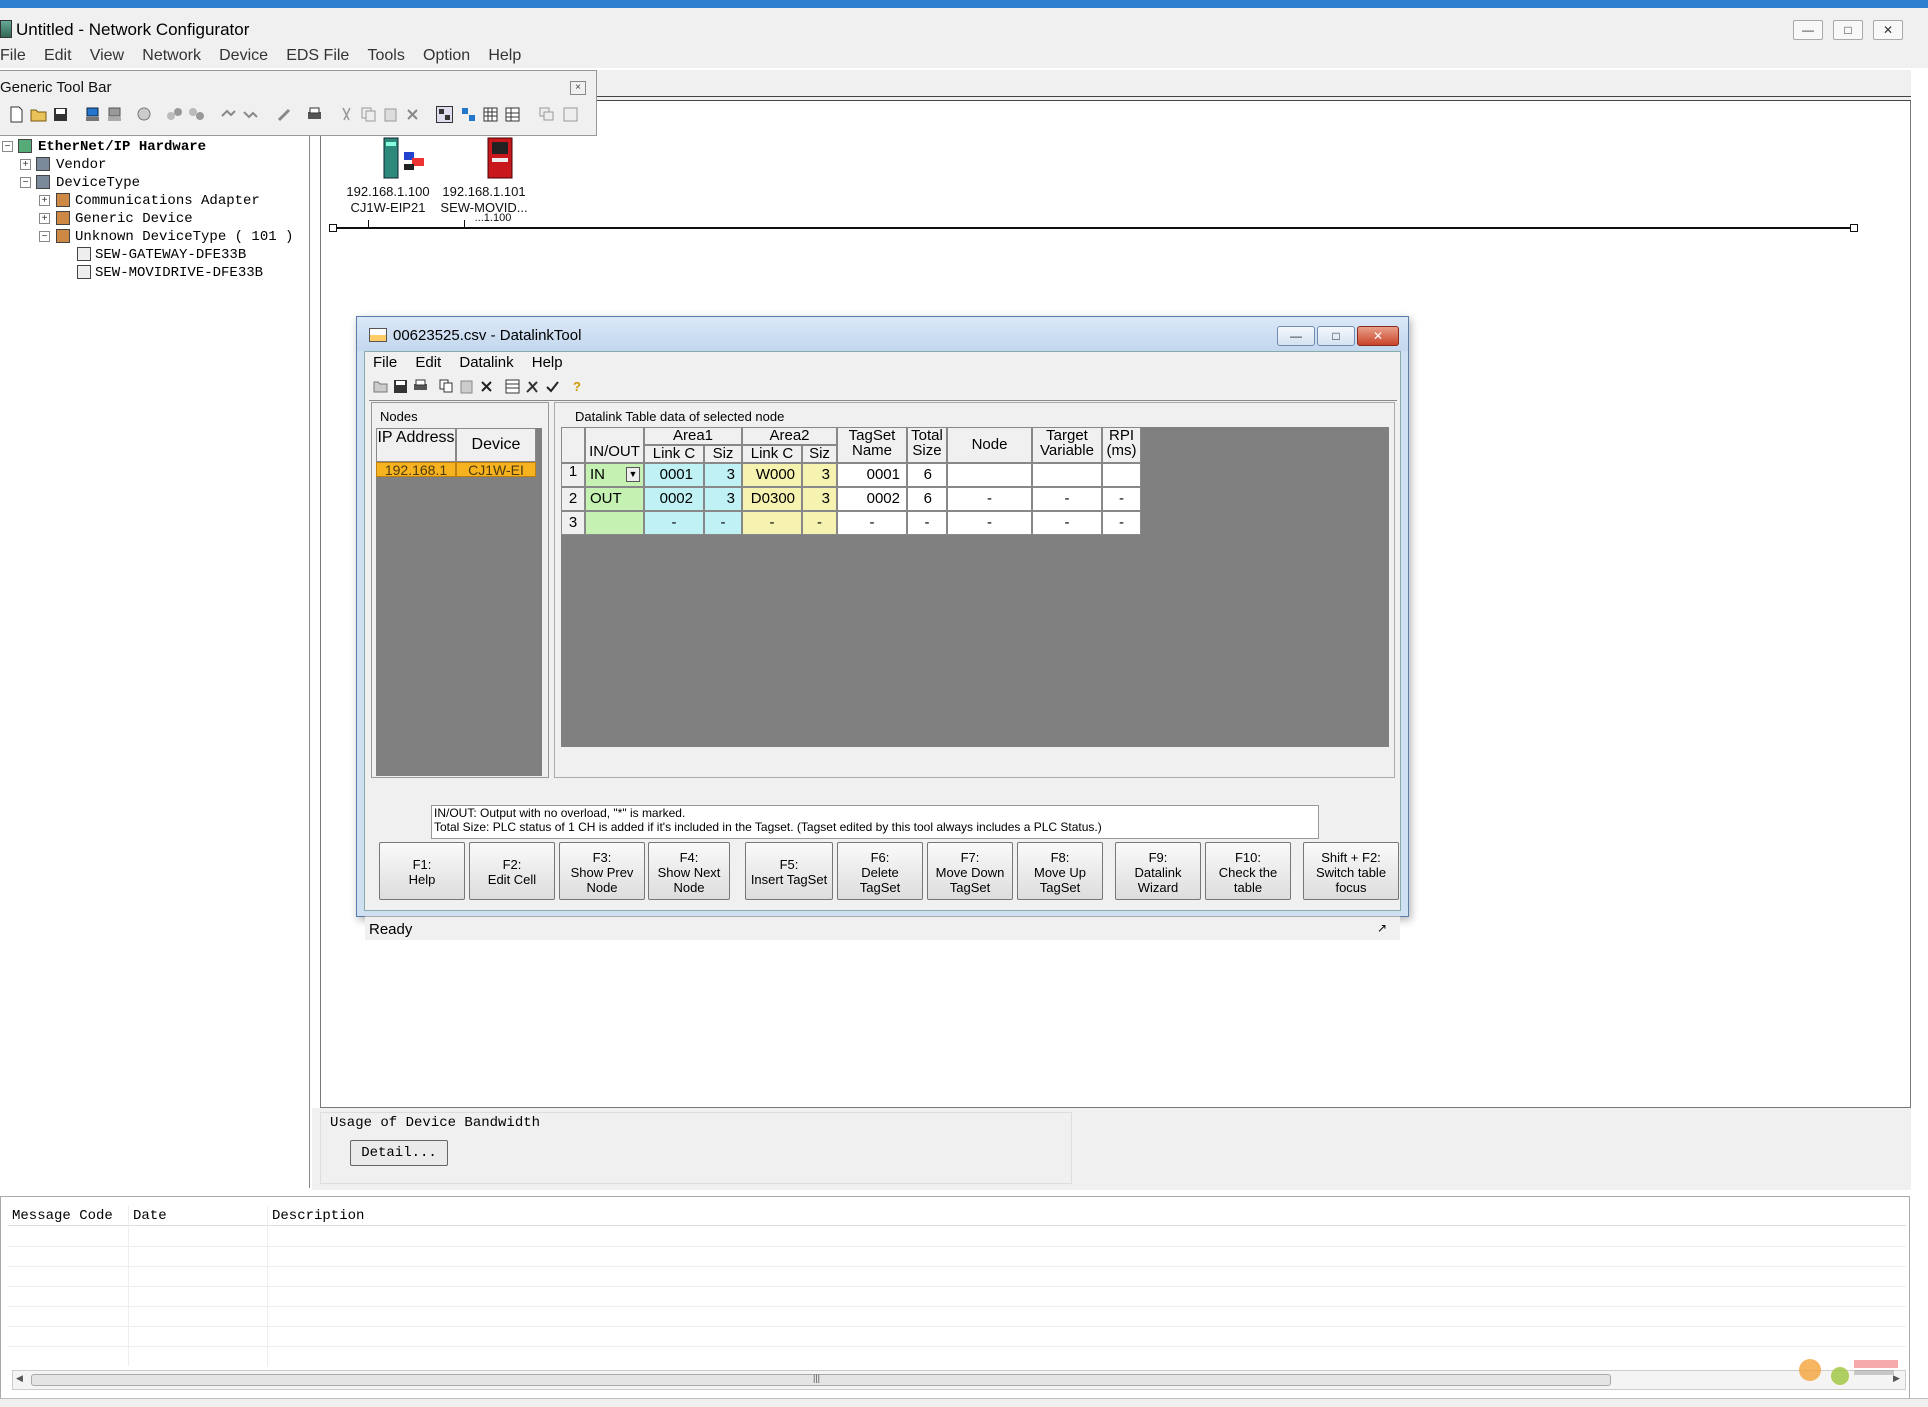 The width and height of the screenshot is (1928, 1407). What do you see at coordinates (772, 454) in the screenshot?
I see `col-area2-link: Link C` at bounding box center [772, 454].